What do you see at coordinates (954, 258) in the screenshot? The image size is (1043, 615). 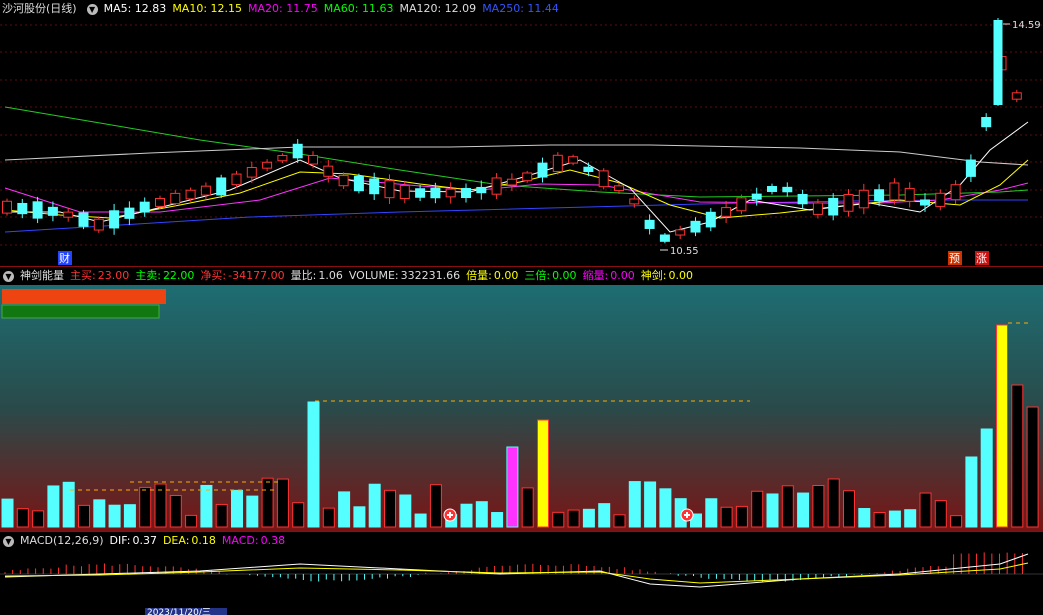 I see `tag-label: 预` at bounding box center [954, 258].